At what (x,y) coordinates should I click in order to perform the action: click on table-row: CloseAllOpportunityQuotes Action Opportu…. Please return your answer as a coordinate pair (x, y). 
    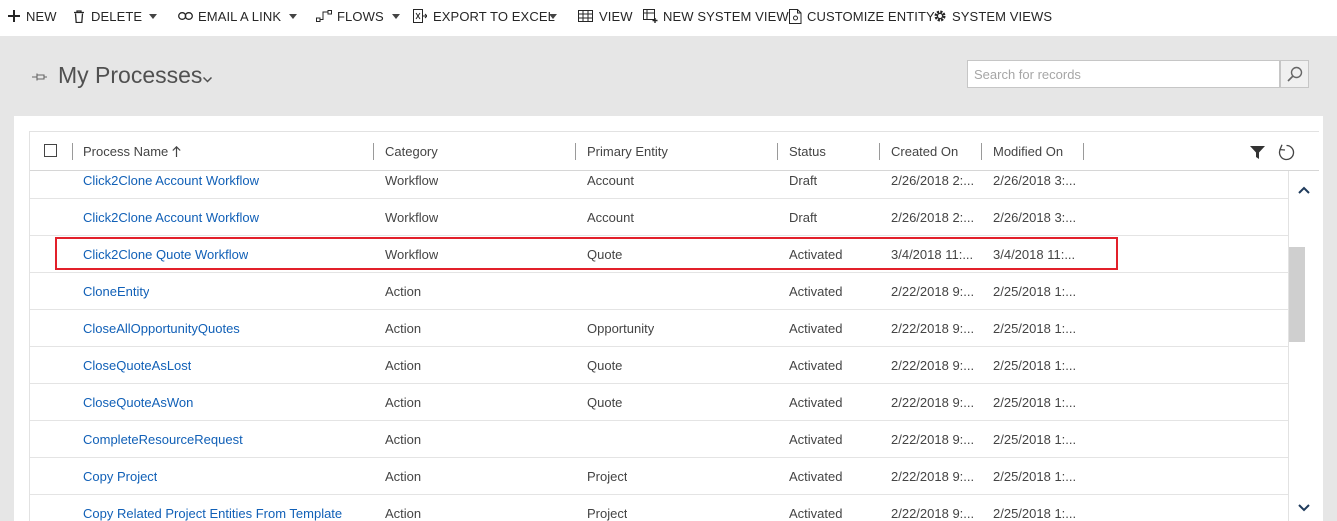
    Looking at the image, I should click on (659, 328).